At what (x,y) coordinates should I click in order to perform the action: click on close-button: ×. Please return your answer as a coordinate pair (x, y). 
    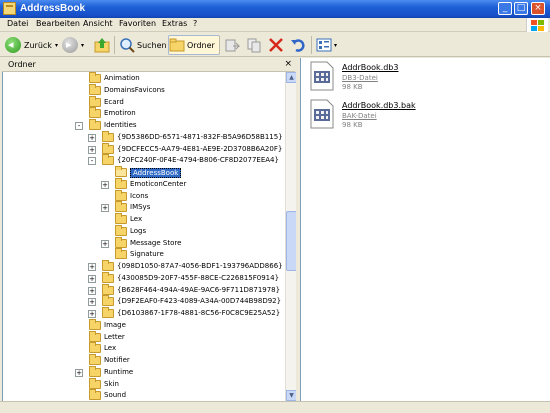
    Looking at the image, I should click on (538, 8).